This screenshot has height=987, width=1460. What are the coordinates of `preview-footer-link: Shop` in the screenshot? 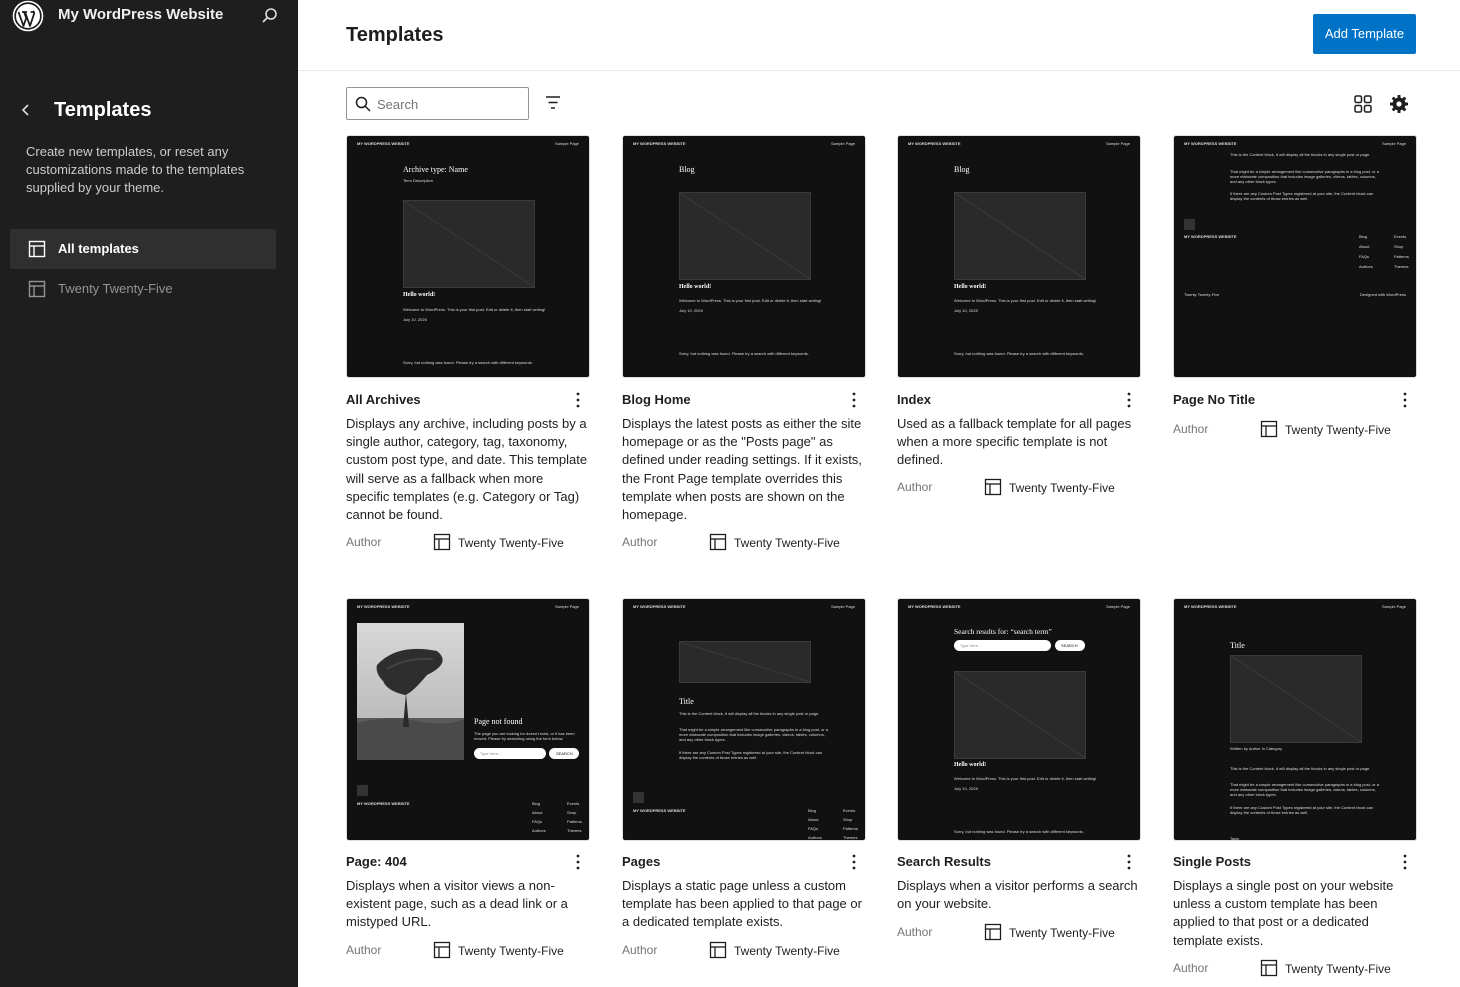 It's located at (572, 812).